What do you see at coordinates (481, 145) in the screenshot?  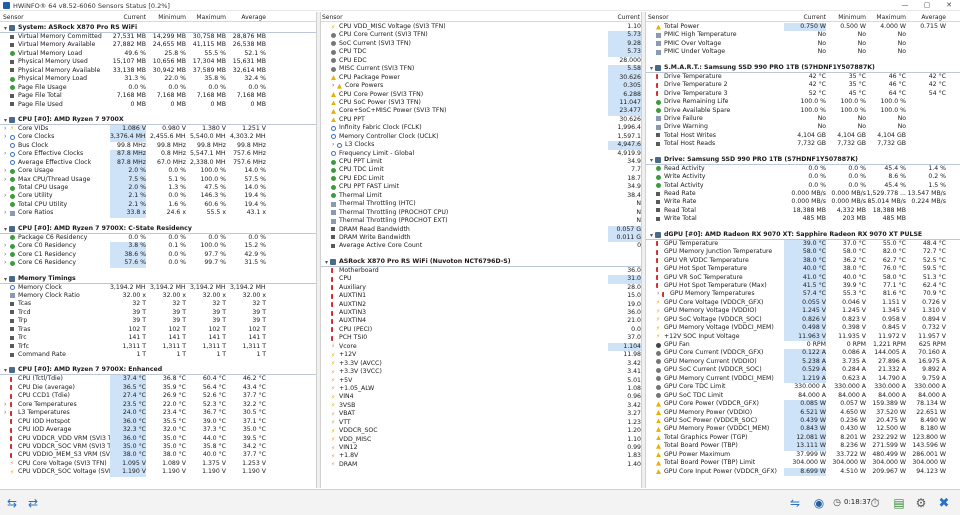 I see `sensor-row: › L3 Clocks 4,947.6` at bounding box center [481, 145].